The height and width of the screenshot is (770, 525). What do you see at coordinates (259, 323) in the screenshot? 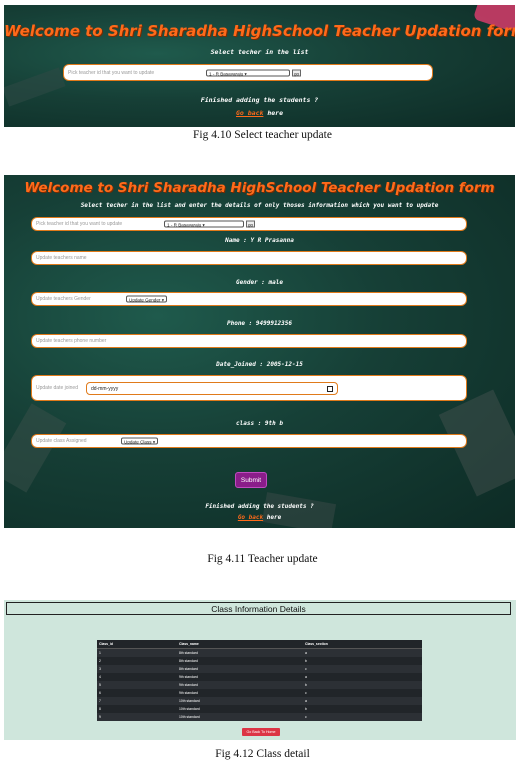
I see `phone-info: Phone : 9499912356` at bounding box center [259, 323].